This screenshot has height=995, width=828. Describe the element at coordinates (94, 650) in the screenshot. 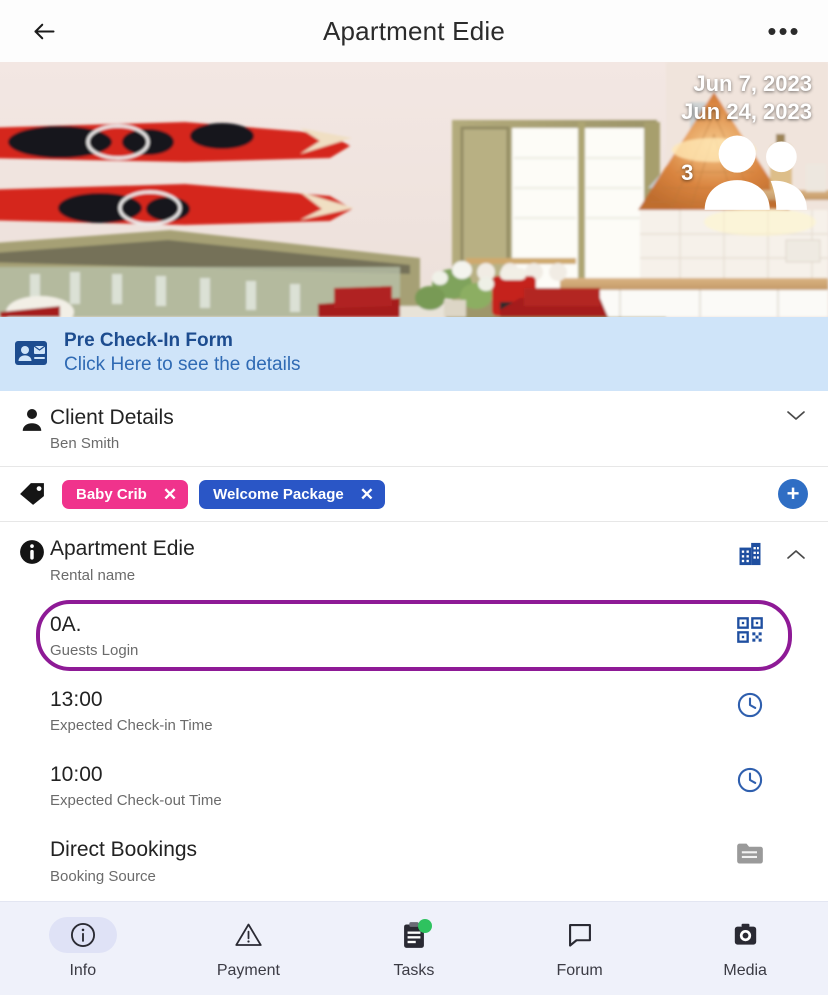

I see `guests-login-label: Guests Login` at that location.